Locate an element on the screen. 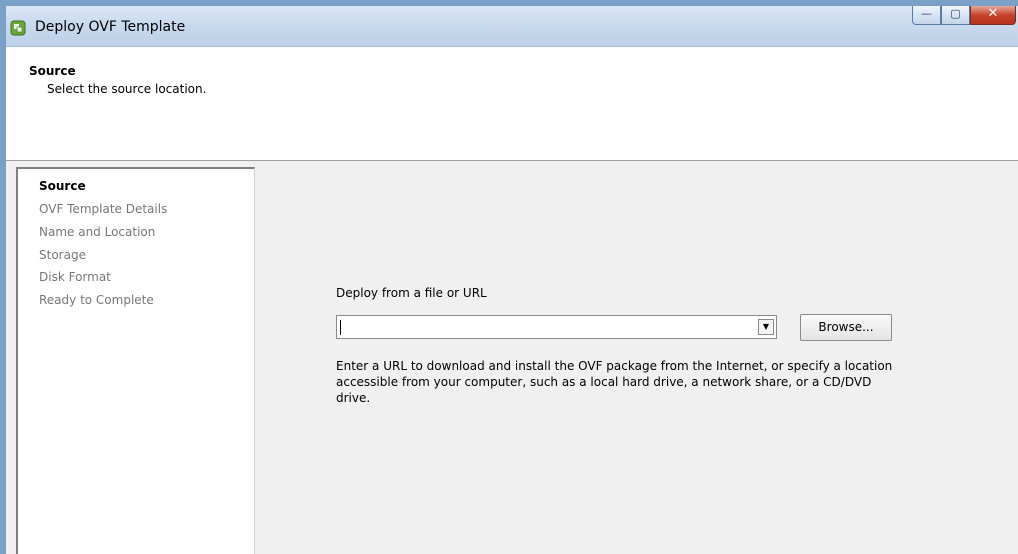 The width and height of the screenshot is (1018, 554). step-name-and-location: Name and Location is located at coordinates (97, 232).